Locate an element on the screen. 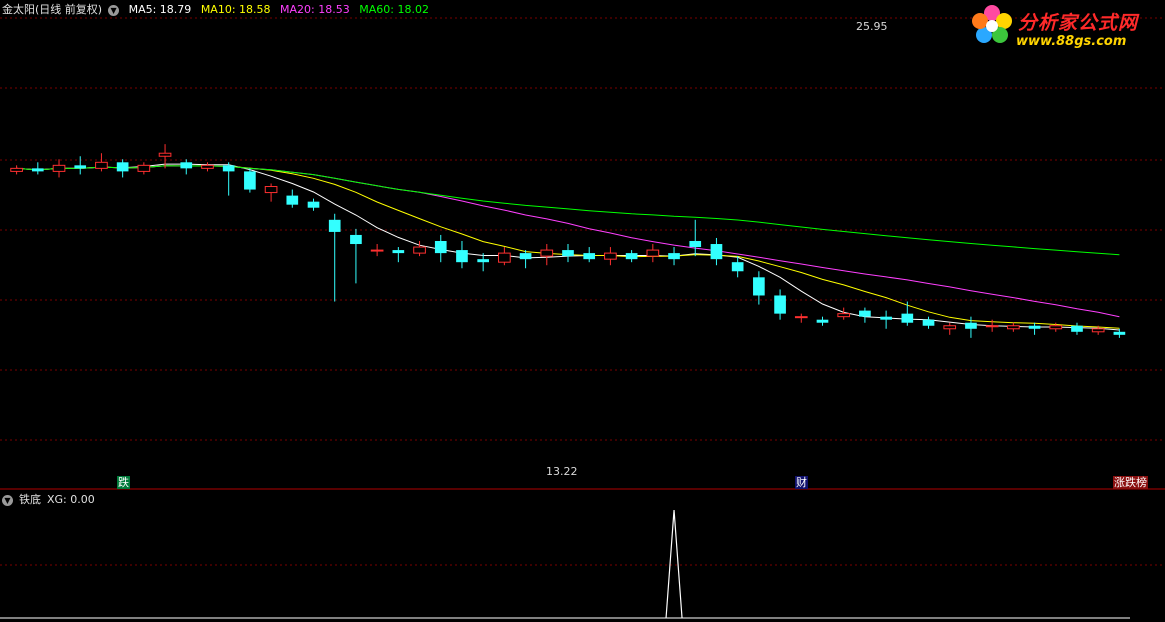  sub-panel-title: 铁底 is located at coordinates (30, 499).